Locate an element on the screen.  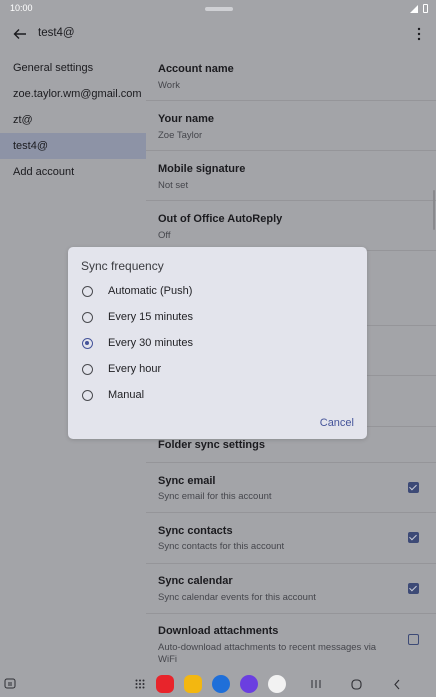
setting-title: Out of Office AutoReply is located at coordinates (220, 219).